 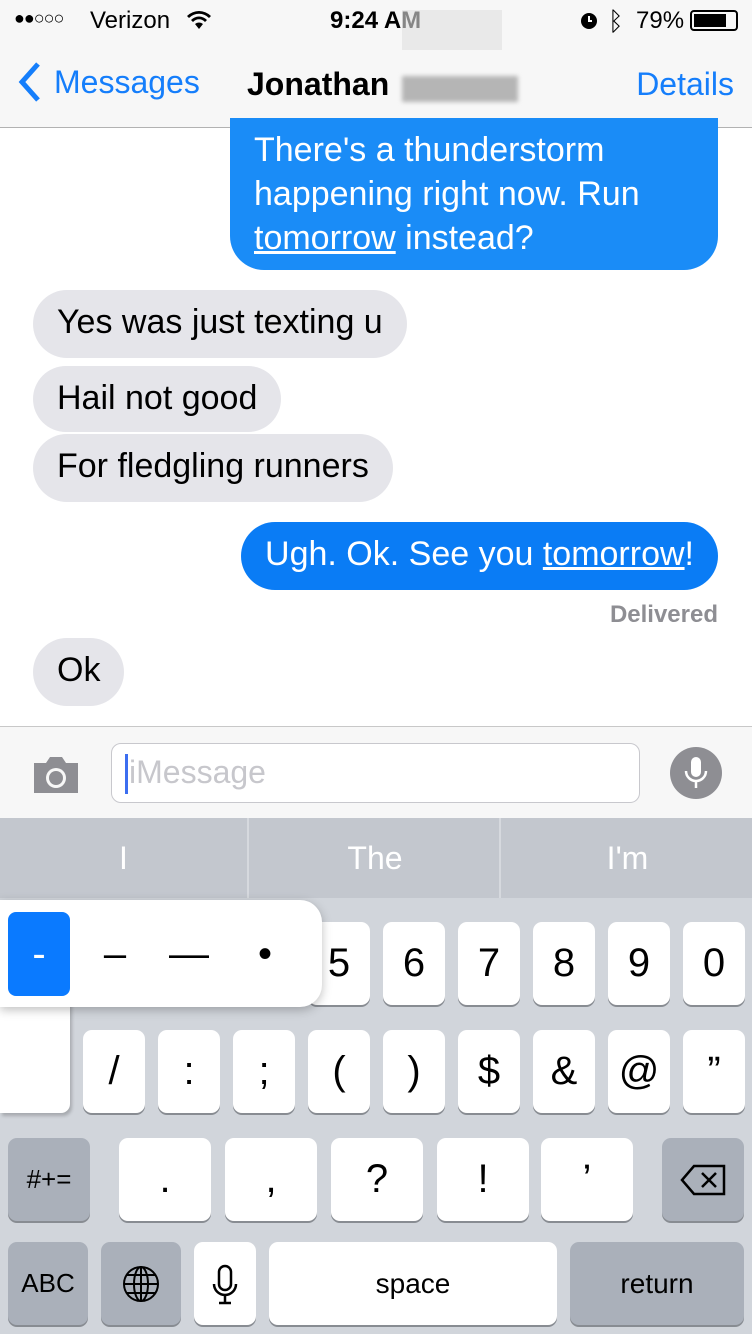 I want to click on globe-icon, so click(x=141, y=1283).